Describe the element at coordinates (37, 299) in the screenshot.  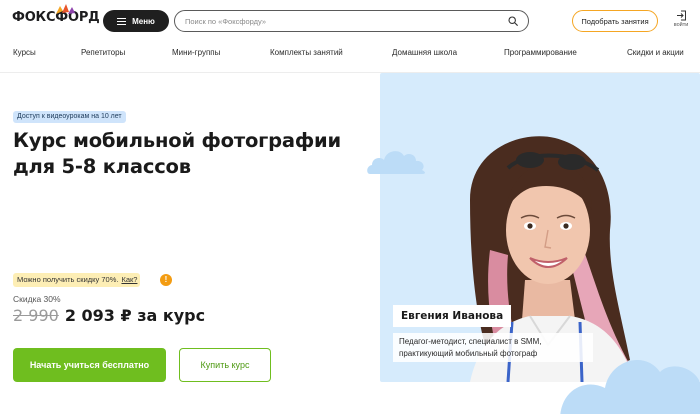
I see `sale-label: Скидка 30%` at that location.